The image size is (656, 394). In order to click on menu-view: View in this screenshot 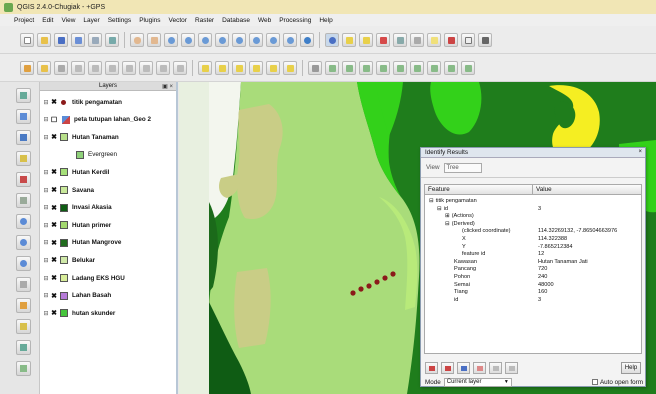, I will do `click(68, 20)`.